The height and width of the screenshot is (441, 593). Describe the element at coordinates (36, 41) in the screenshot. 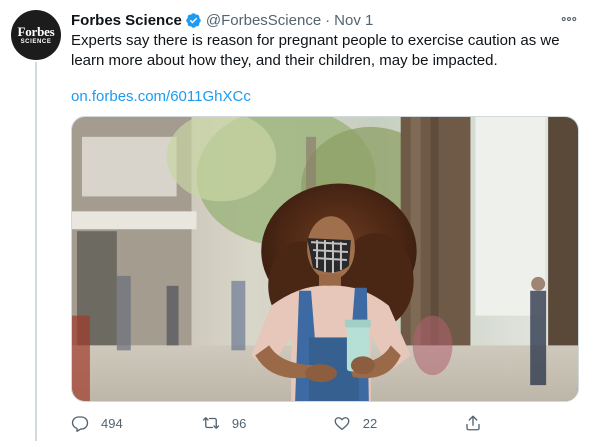

I see `avatar-brand-sub: SCIENCE` at that location.